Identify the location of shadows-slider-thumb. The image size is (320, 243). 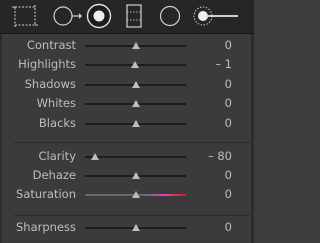
(135, 84).